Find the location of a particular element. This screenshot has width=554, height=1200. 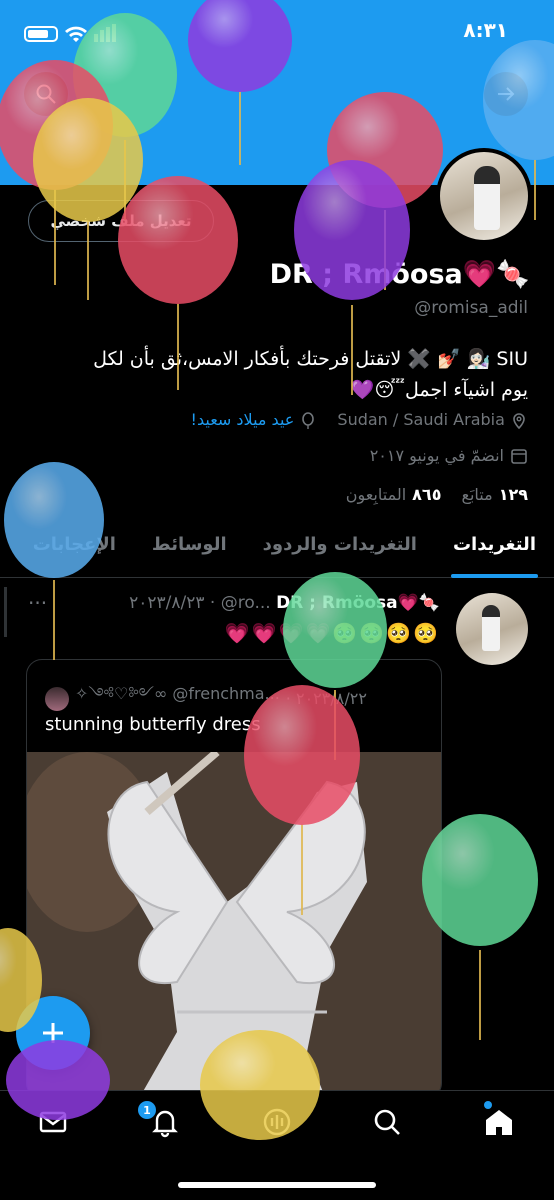

follow-stats: ١٢٩ متابَع ٨٦٥ المتابِعون is located at coordinates (437, 494).